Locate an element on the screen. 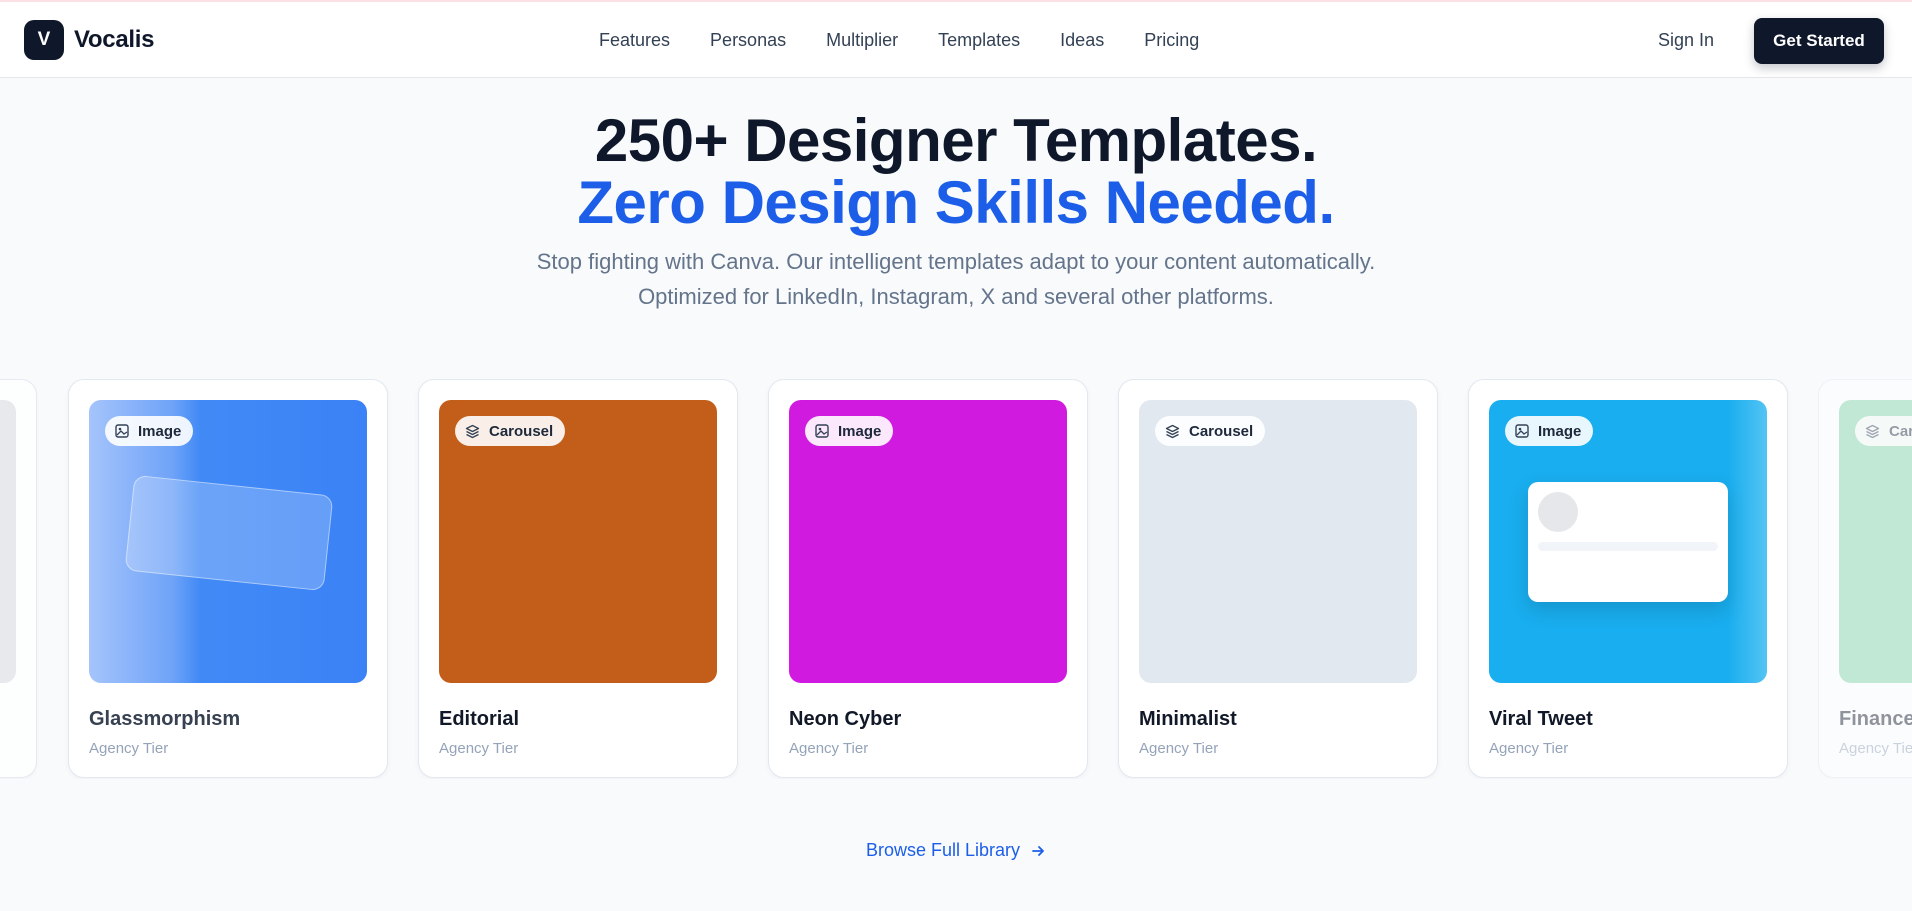 The height and width of the screenshot is (911, 1912). template-card-viral-tweet: Image Viral Tweet Agency Tier is located at coordinates (1628, 578).